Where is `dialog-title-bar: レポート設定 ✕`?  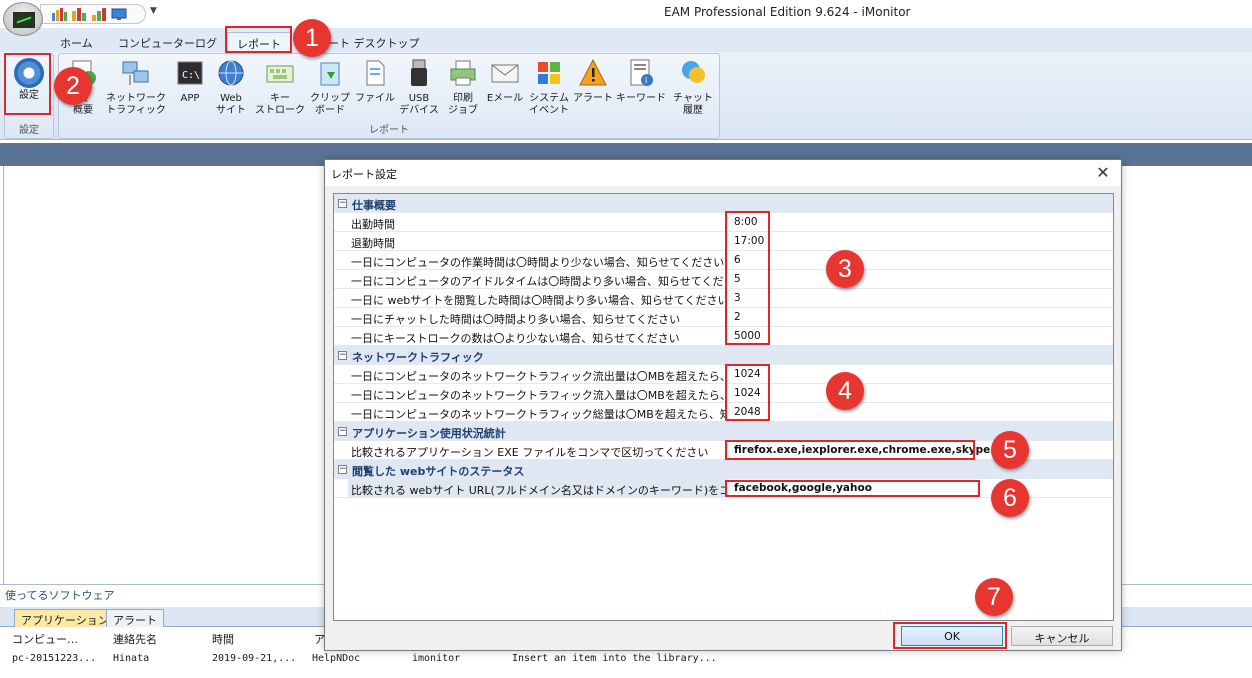 dialog-title-bar: レポート設定 ✕ is located at coordinates (723, 173).